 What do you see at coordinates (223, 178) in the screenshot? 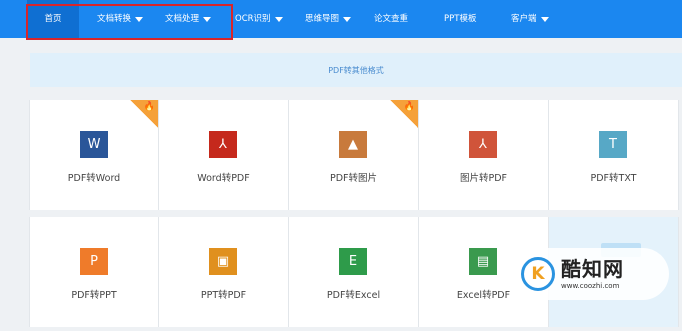
I see `tool-tile-label: Word转PDF` at bounding box center [223, 178].